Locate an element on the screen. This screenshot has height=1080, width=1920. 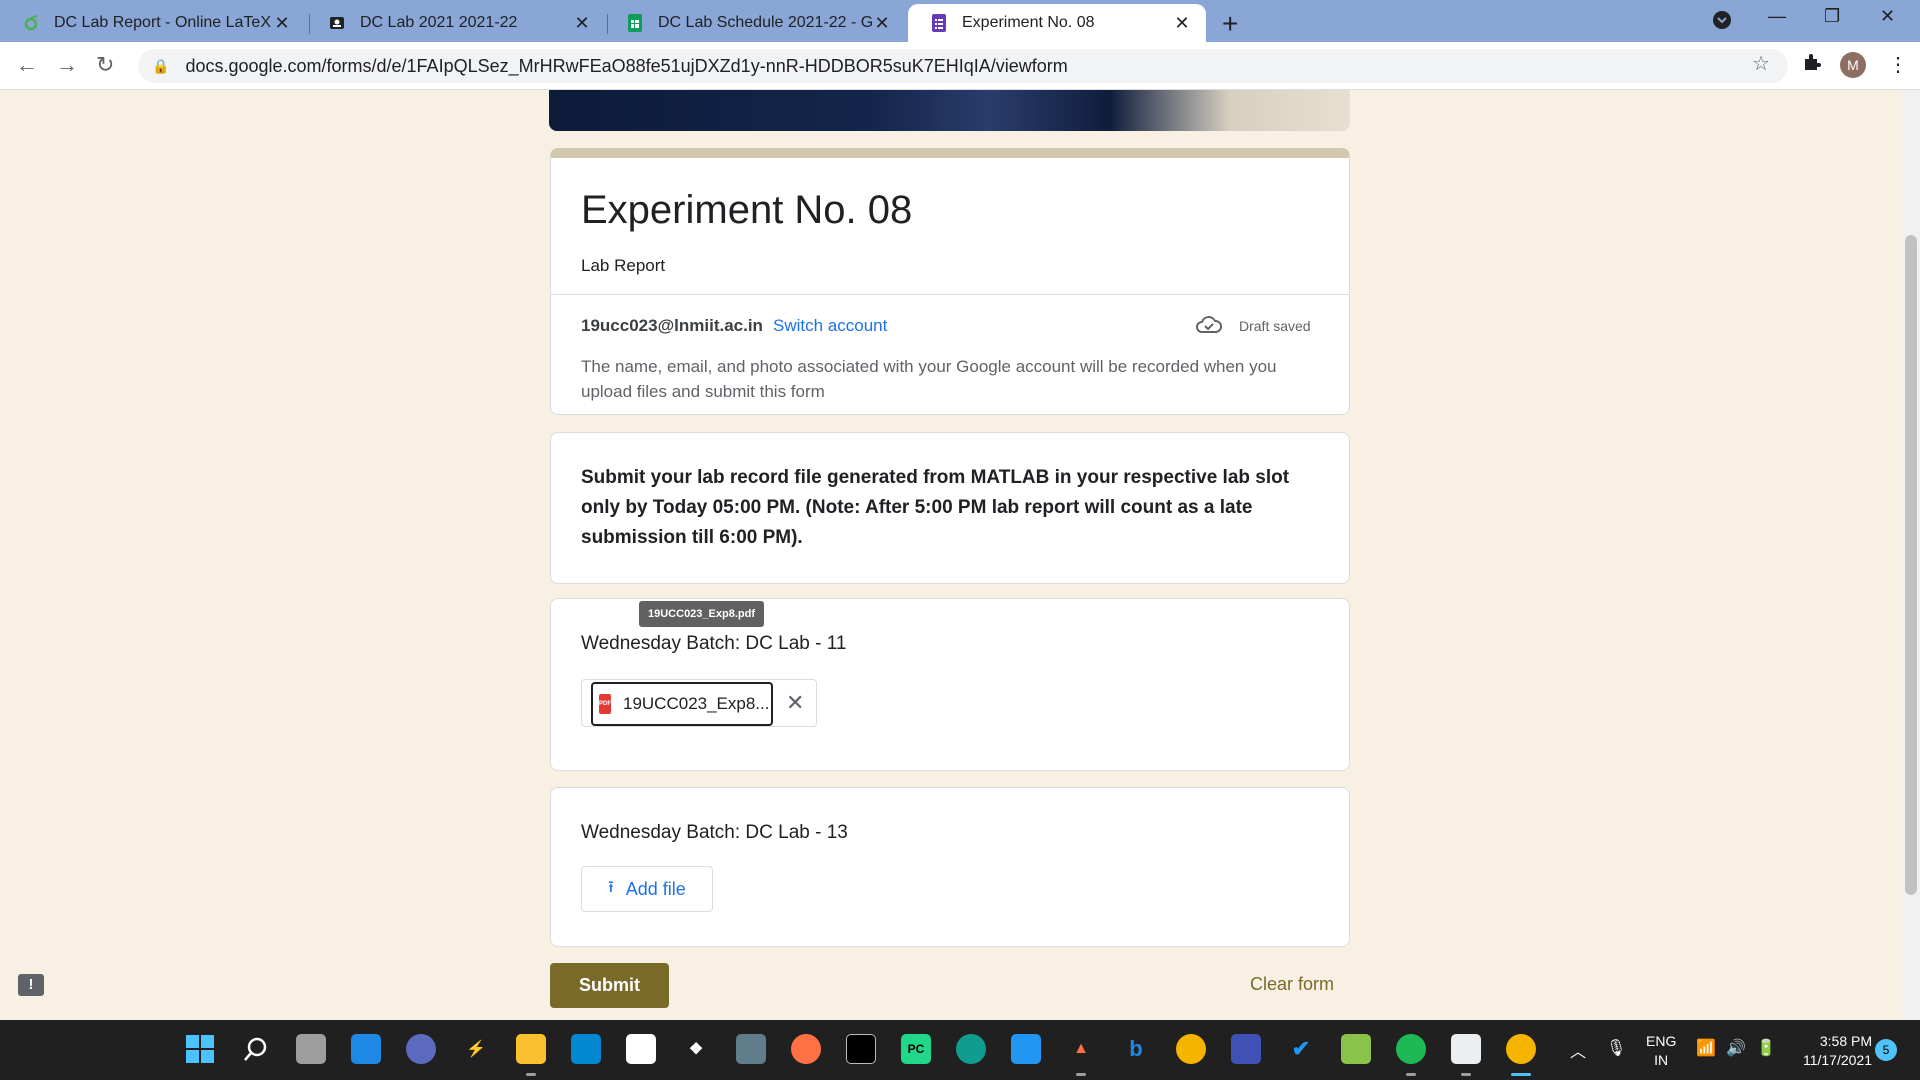
new-tab-icon: + is located at coordinates (1230, 24).